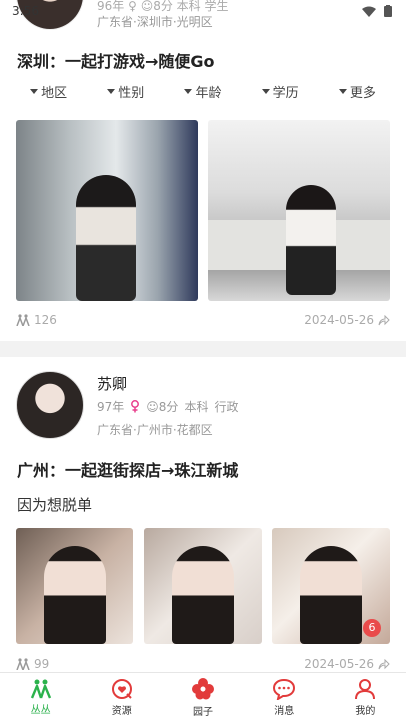 This screenshot has width=406, height=722. Describe the element at coordinates (135, 406) in the screenshot. I see `female-icon` at that location.